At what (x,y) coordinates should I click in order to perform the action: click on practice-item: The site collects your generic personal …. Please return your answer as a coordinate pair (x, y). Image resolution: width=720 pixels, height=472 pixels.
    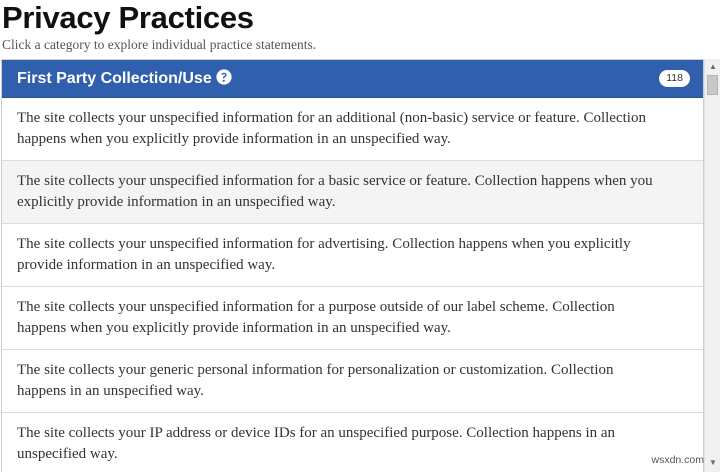
    Looking at the image, I should click on (352, 381).